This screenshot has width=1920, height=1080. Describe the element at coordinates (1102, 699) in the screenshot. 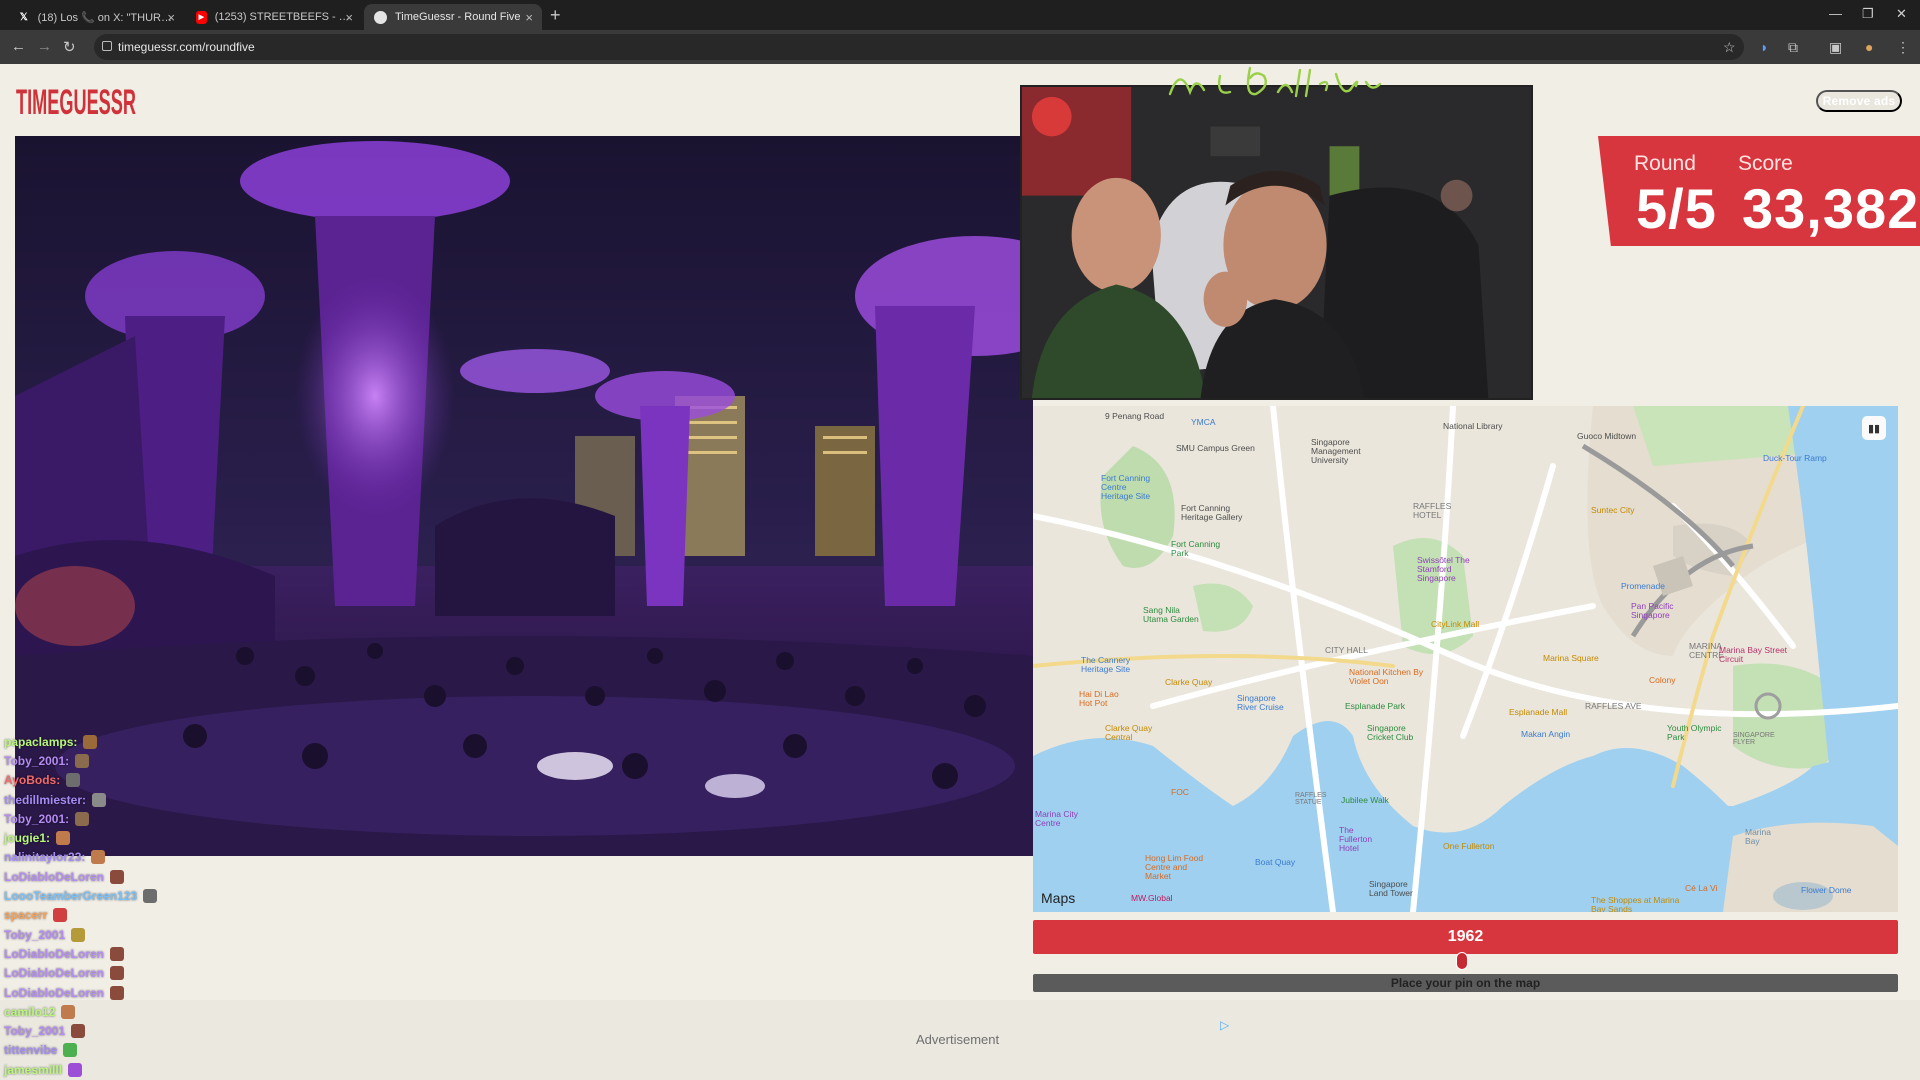

I see `map-label-hai-di-lao: Hai Di Lao Hot Pot` at that location.